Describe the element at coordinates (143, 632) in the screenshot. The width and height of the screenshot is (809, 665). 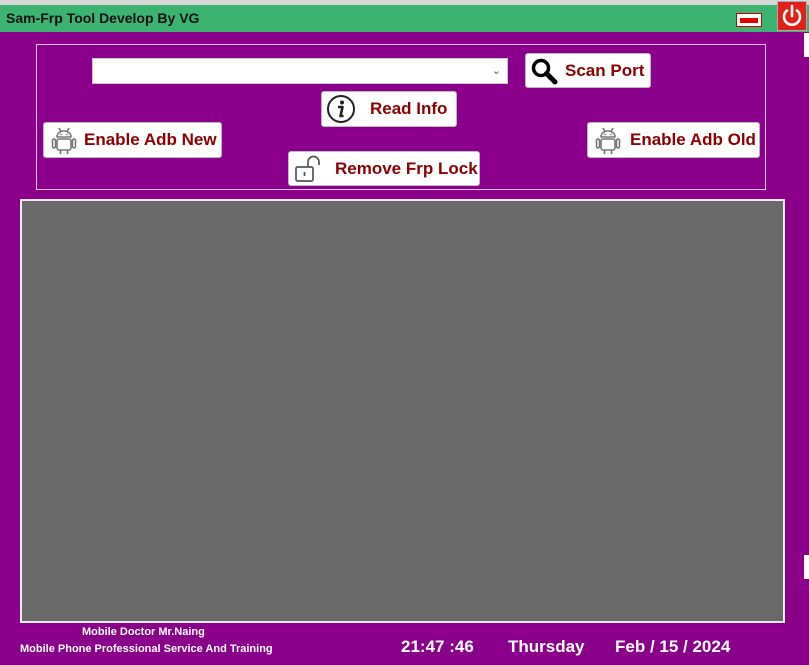
I see `author-label: Mobile Doctor Mr.Naing` at that location.